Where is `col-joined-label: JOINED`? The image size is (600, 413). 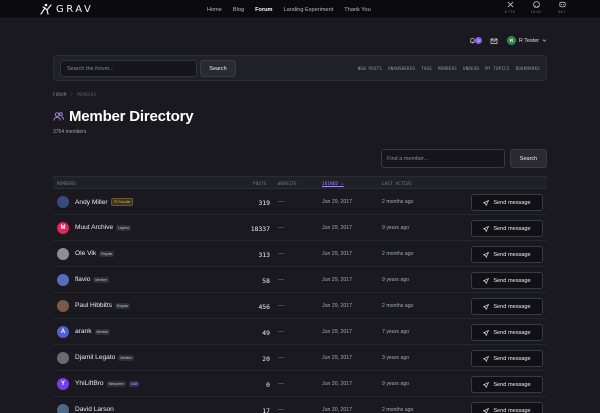 col-joined-label: JOINED is located at coordinates (330, 183).